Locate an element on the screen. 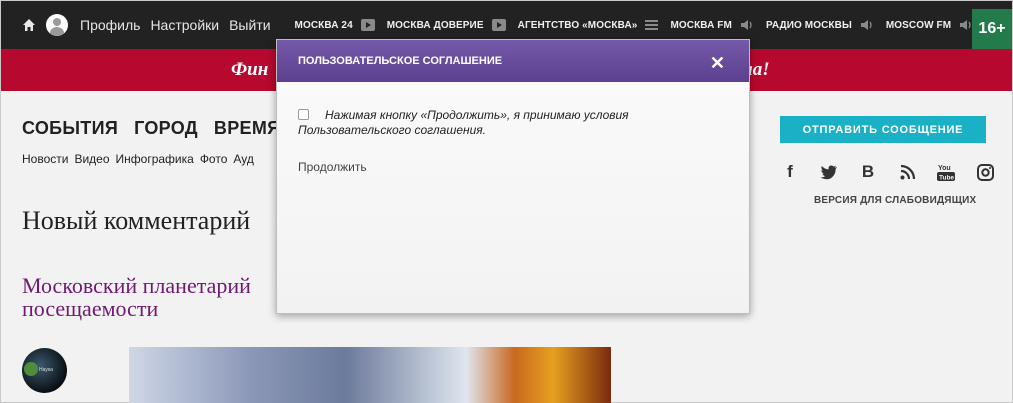 The height and width of the screenshot is (403, 1013). profile-link: Профиль is located at coordinates (110, 25).